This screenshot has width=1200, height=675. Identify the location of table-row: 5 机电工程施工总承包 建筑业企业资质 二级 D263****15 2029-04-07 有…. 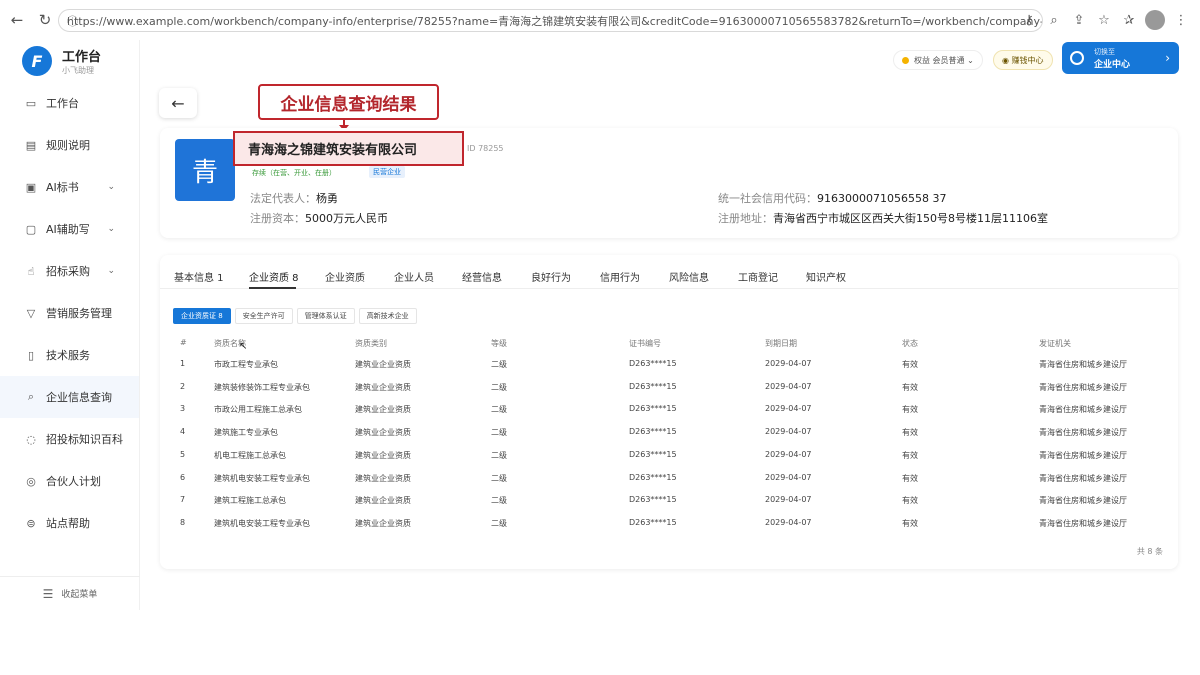
(669, 457).